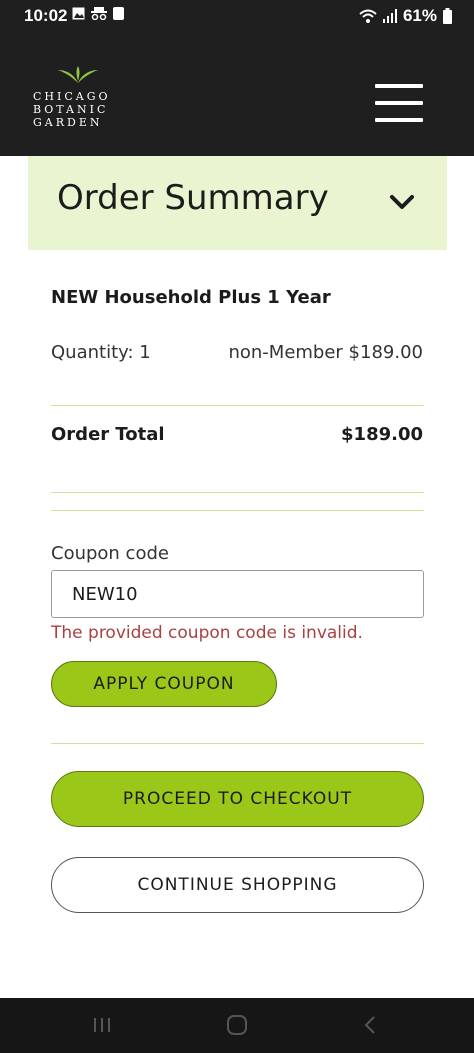 This screenshot has height=1053, width=474. I want to click on order-total-value: $189.00, so click(382, 434).